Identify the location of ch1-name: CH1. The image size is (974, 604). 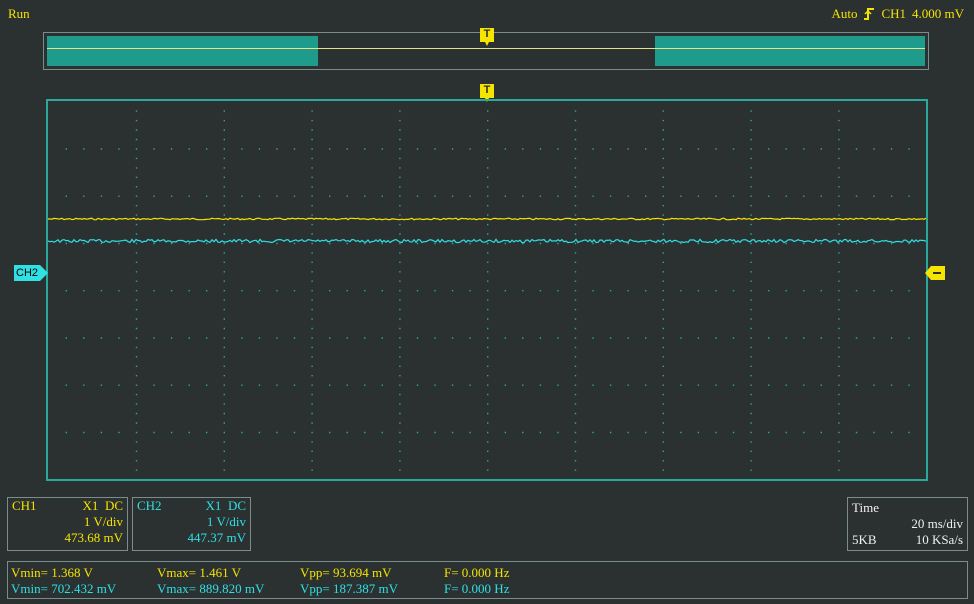
(24, 505).